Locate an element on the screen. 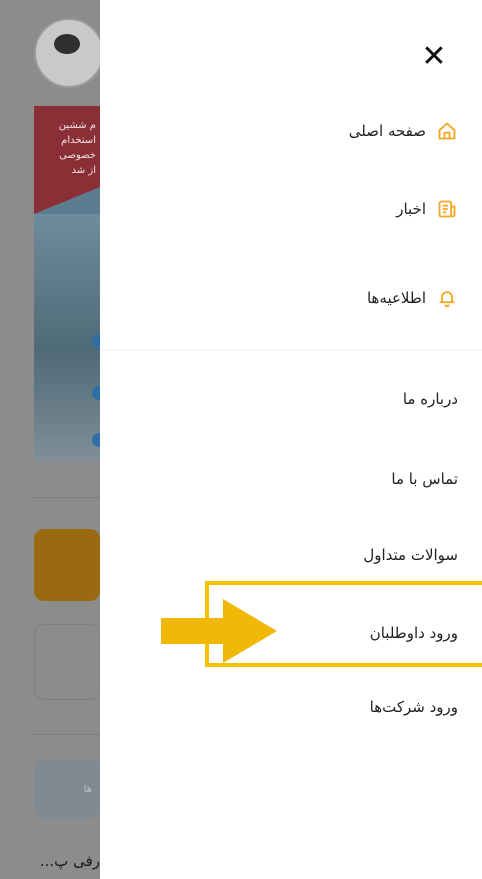 This screenshot has width=482, height=879. menu-item-label: ورود شرکت‌ها is located at coordinates (413, 707).